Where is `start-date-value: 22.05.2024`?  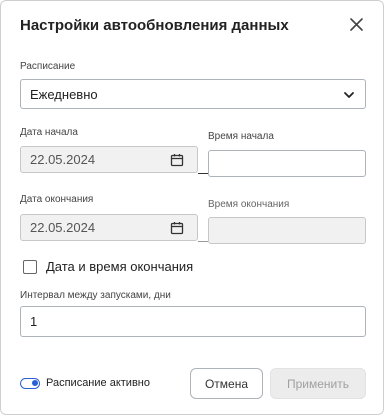 start-date-value: 22.05.2024 is located at coordinates (63, 159).